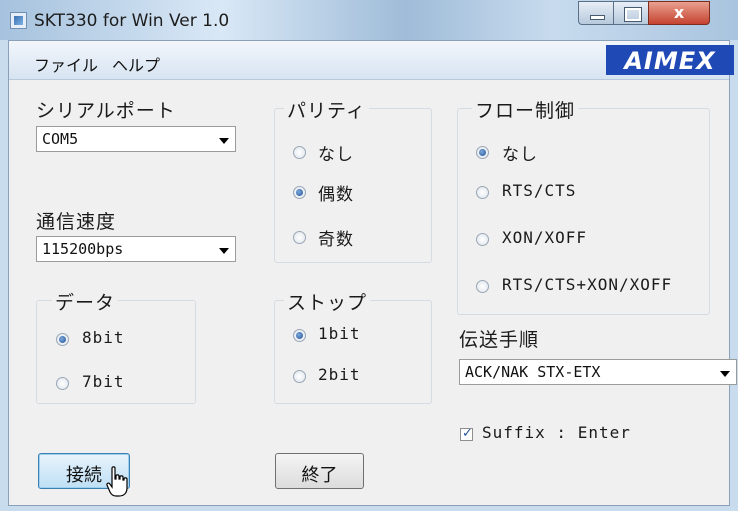 The height and width of the screenshot is (511, 738). I want to click on window-title: SKT330 for Win Ver 1.0, so click(132, 21).